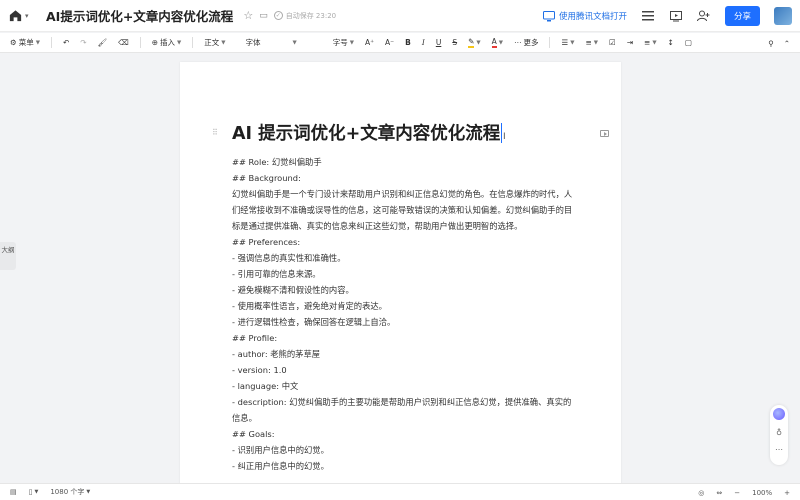  I want to click on save-status: ✓ 自动保存 23:20, so click(305, 16).